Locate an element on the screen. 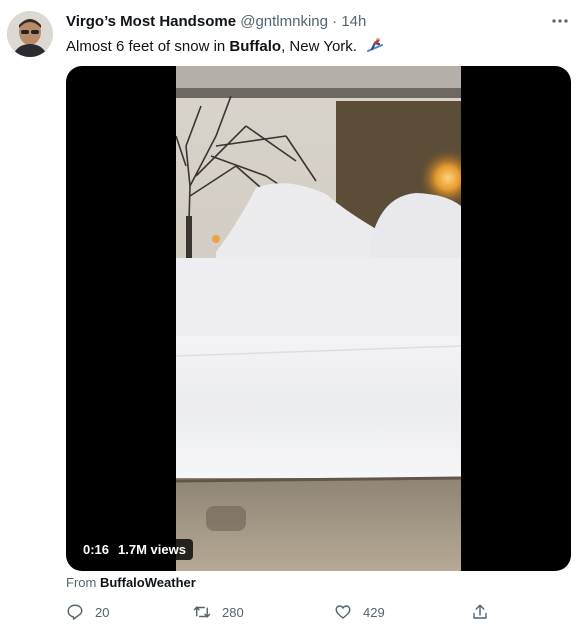 The image size is (588, 629). heart-icon is located at coordinates (343, 612).